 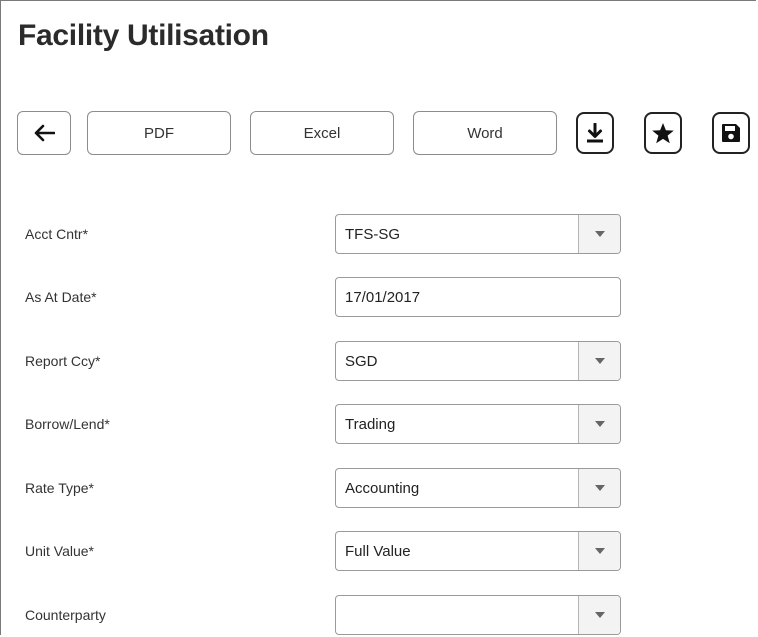 I want to click on arrow-left-icon, so click(x=44, y=133).